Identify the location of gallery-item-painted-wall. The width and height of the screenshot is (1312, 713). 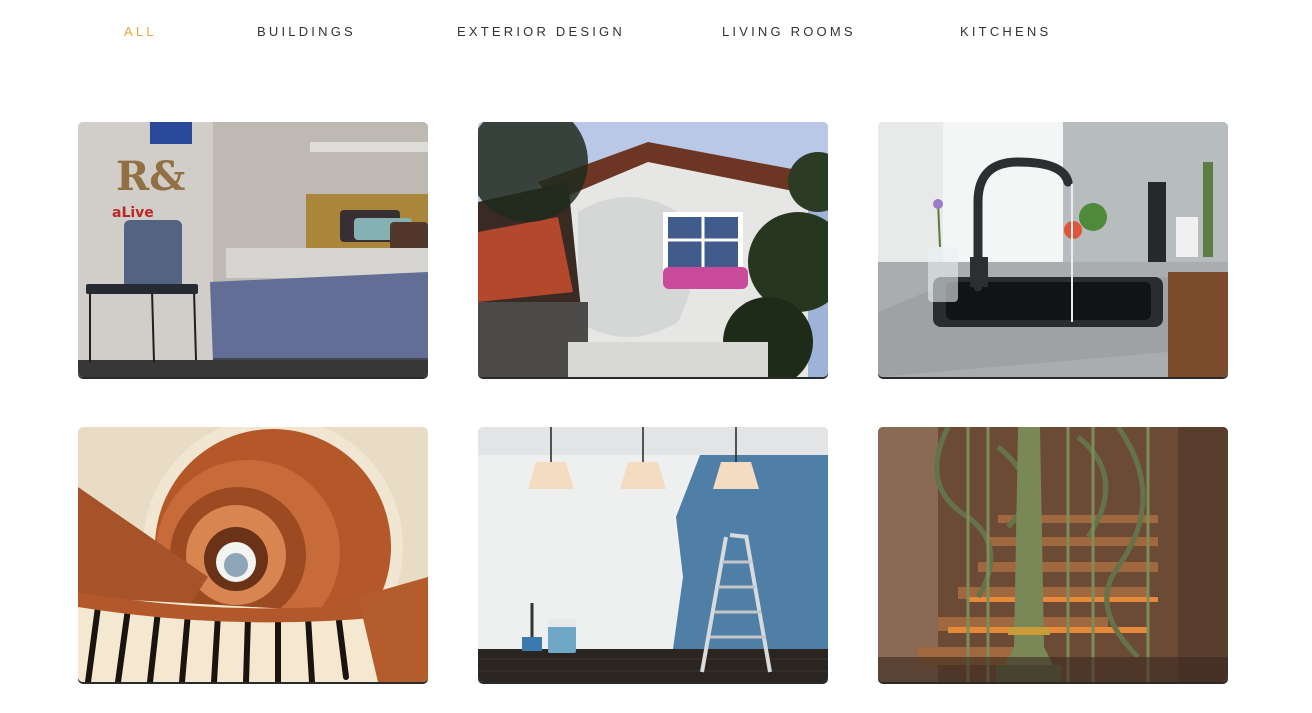
(653, 554).